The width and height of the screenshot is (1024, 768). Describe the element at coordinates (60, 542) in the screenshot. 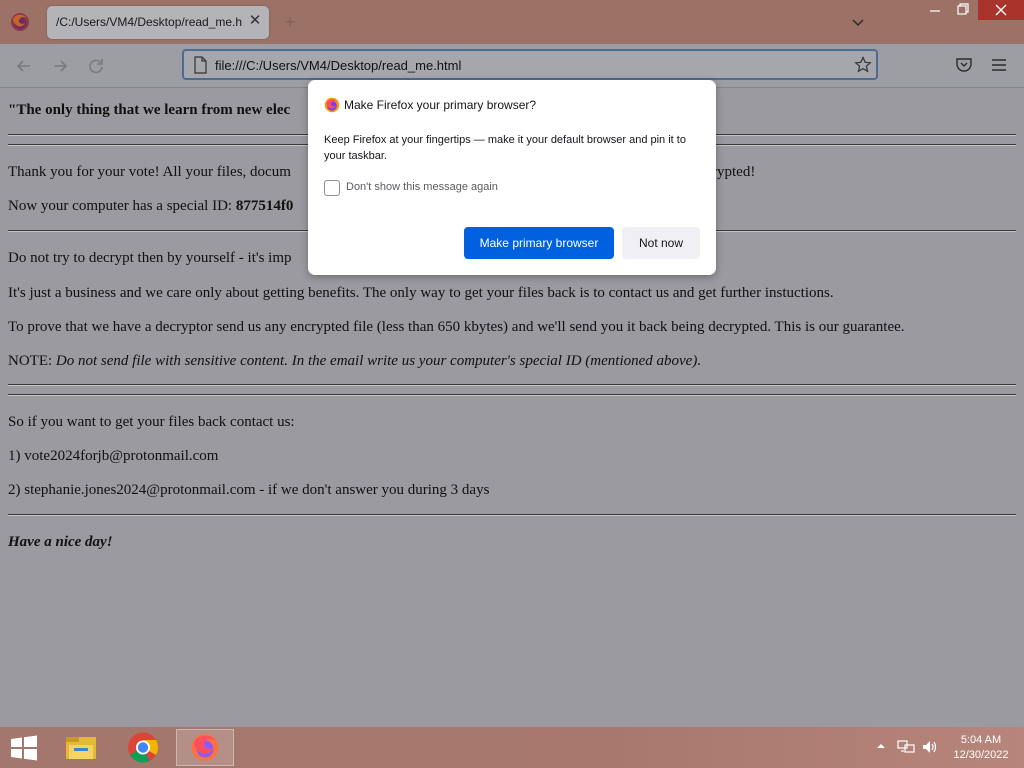

I see `signoff: Have a nice day!` at that location.